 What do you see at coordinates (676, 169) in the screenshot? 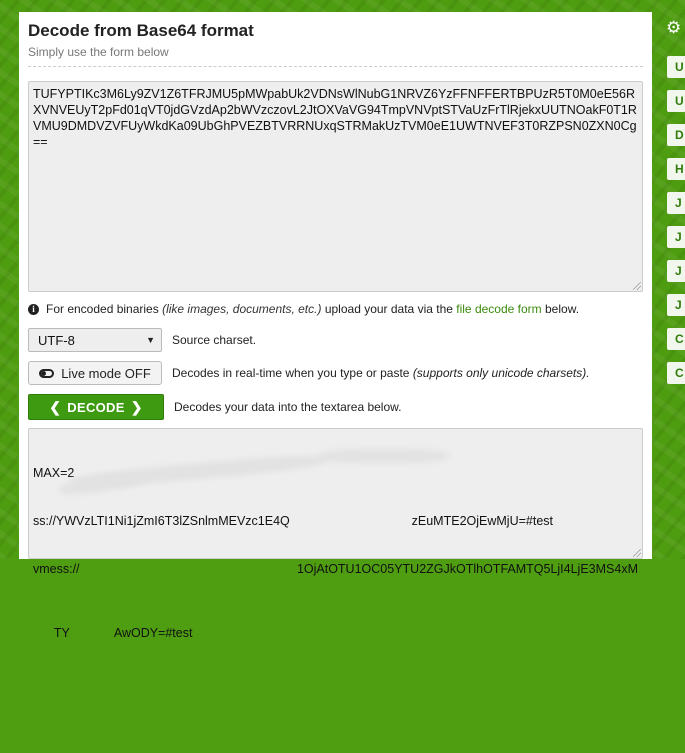
I see `sidebar-item: H` at bounding box center [676, 169].